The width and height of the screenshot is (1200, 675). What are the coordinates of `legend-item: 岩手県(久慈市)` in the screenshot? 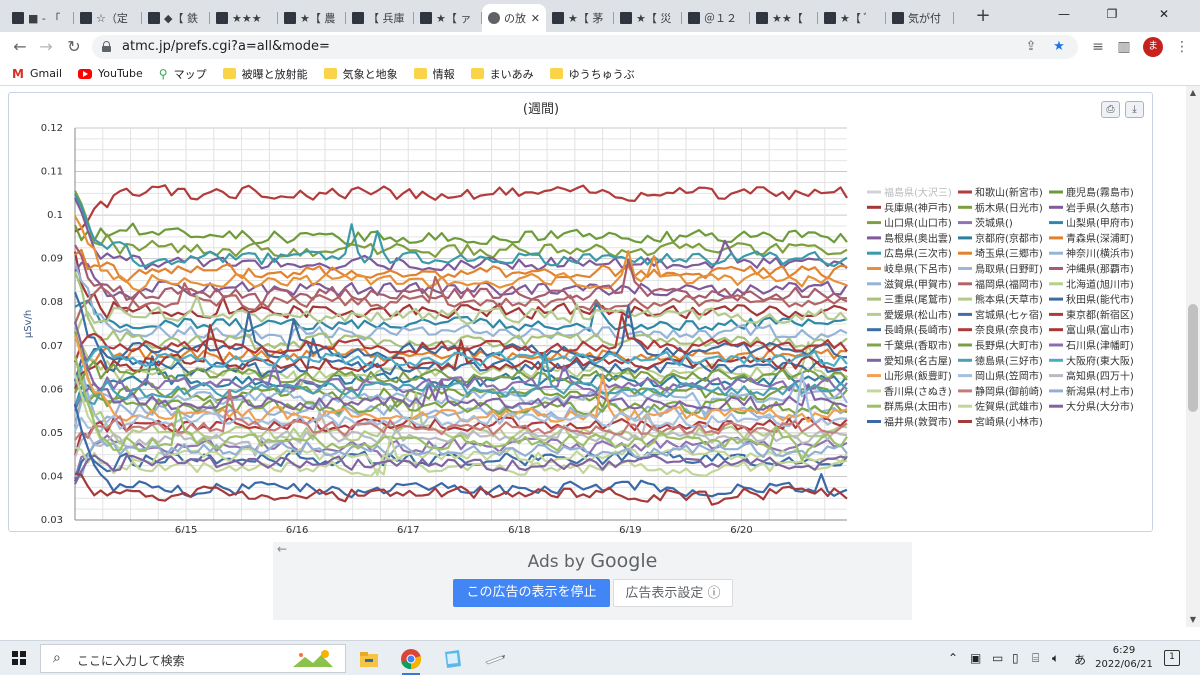 It's located at (1100, 207).